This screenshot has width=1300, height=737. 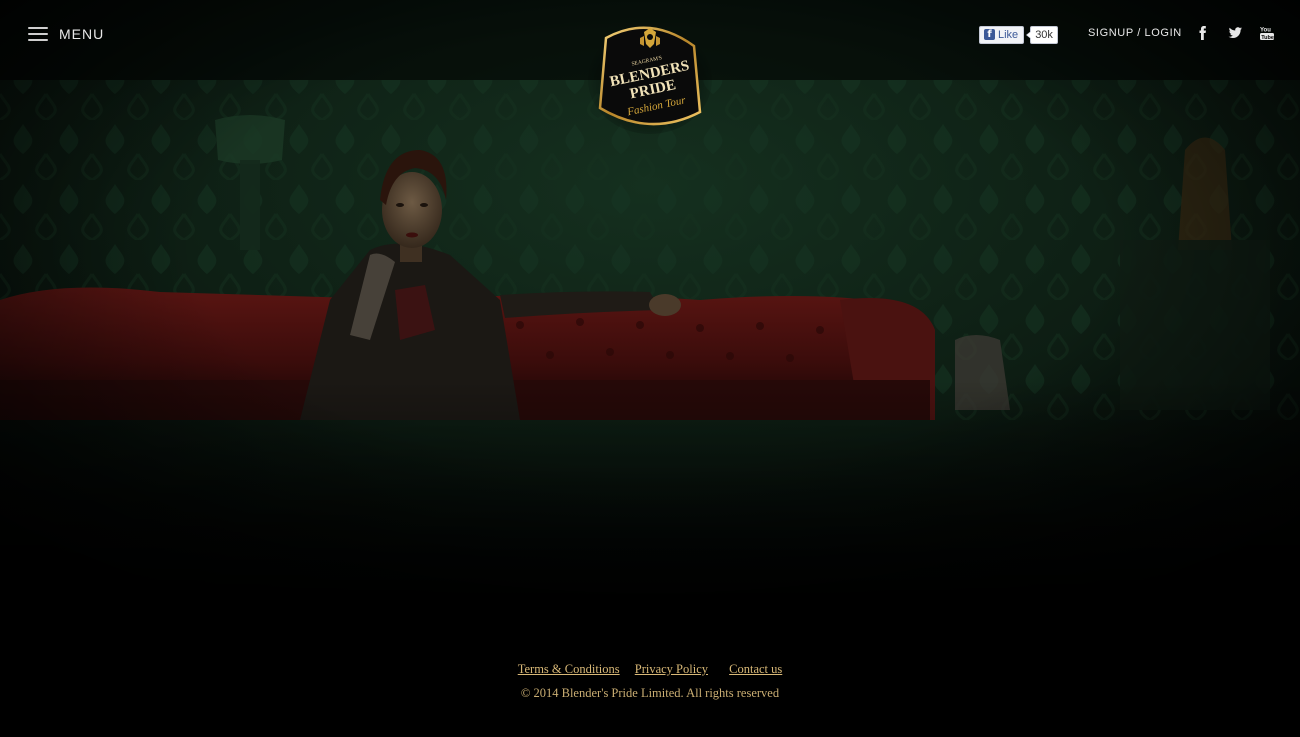 What do you see at coordinates (650, 75) in the screenshot?
I see `blenders-pride-logo: SEAGRAM'S BLENDERS PRIDE Fashion Tour` at bounding box center [650, 75].